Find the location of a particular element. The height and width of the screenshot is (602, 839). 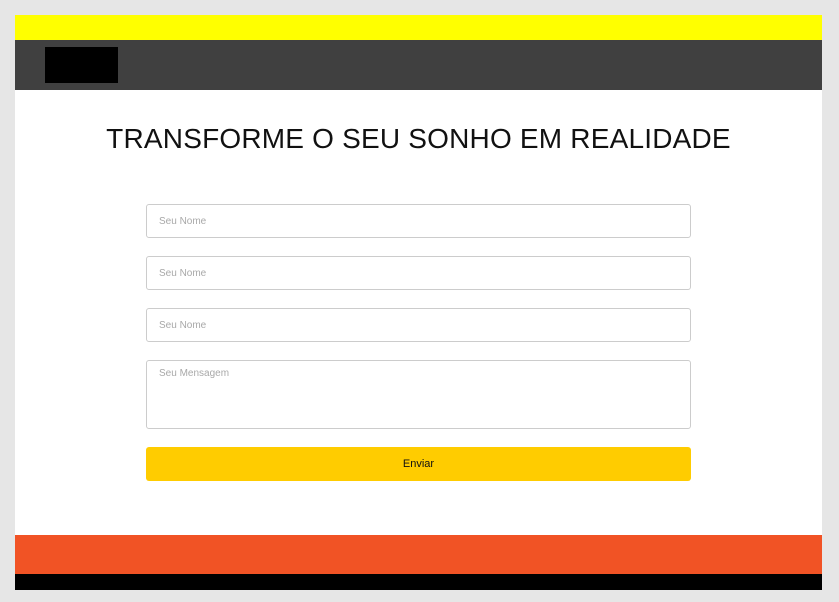

footer-bottom-bar is located at coordinates (418, 582).